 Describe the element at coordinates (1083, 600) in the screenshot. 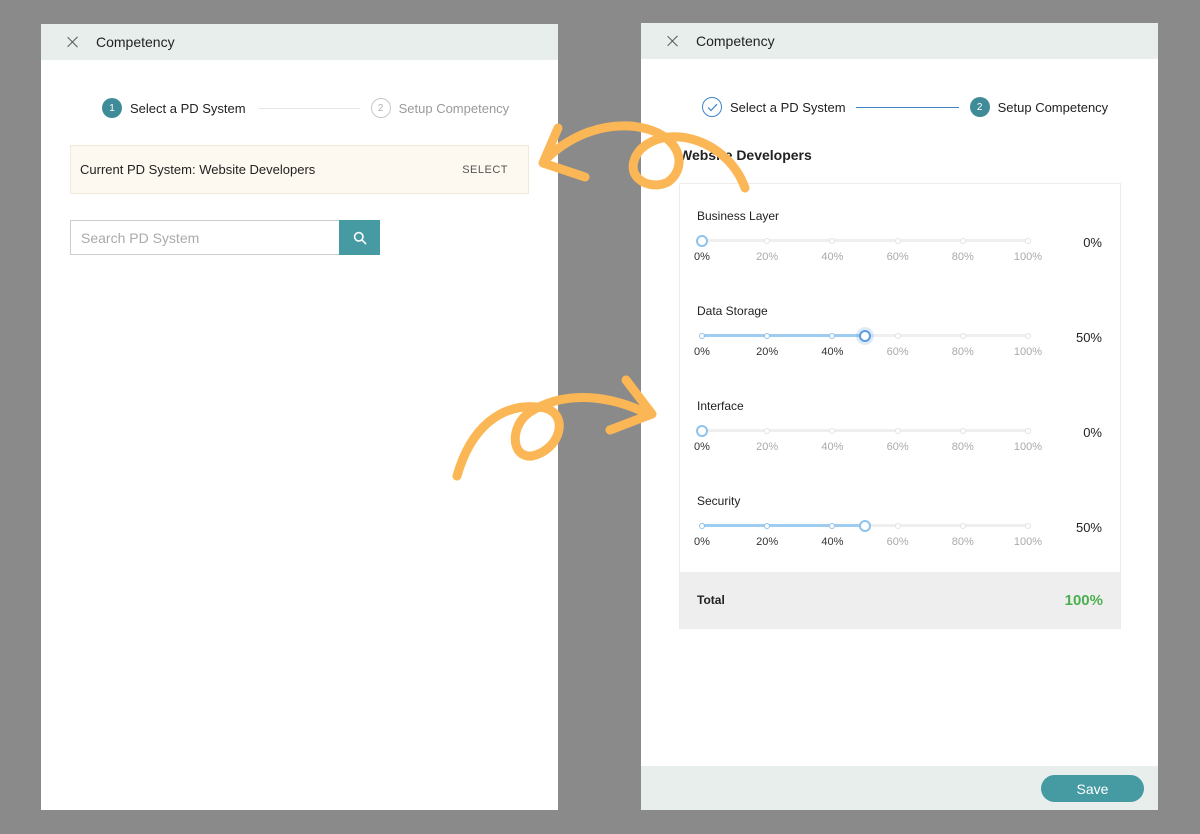

I see `total-value: 100%` at that location.